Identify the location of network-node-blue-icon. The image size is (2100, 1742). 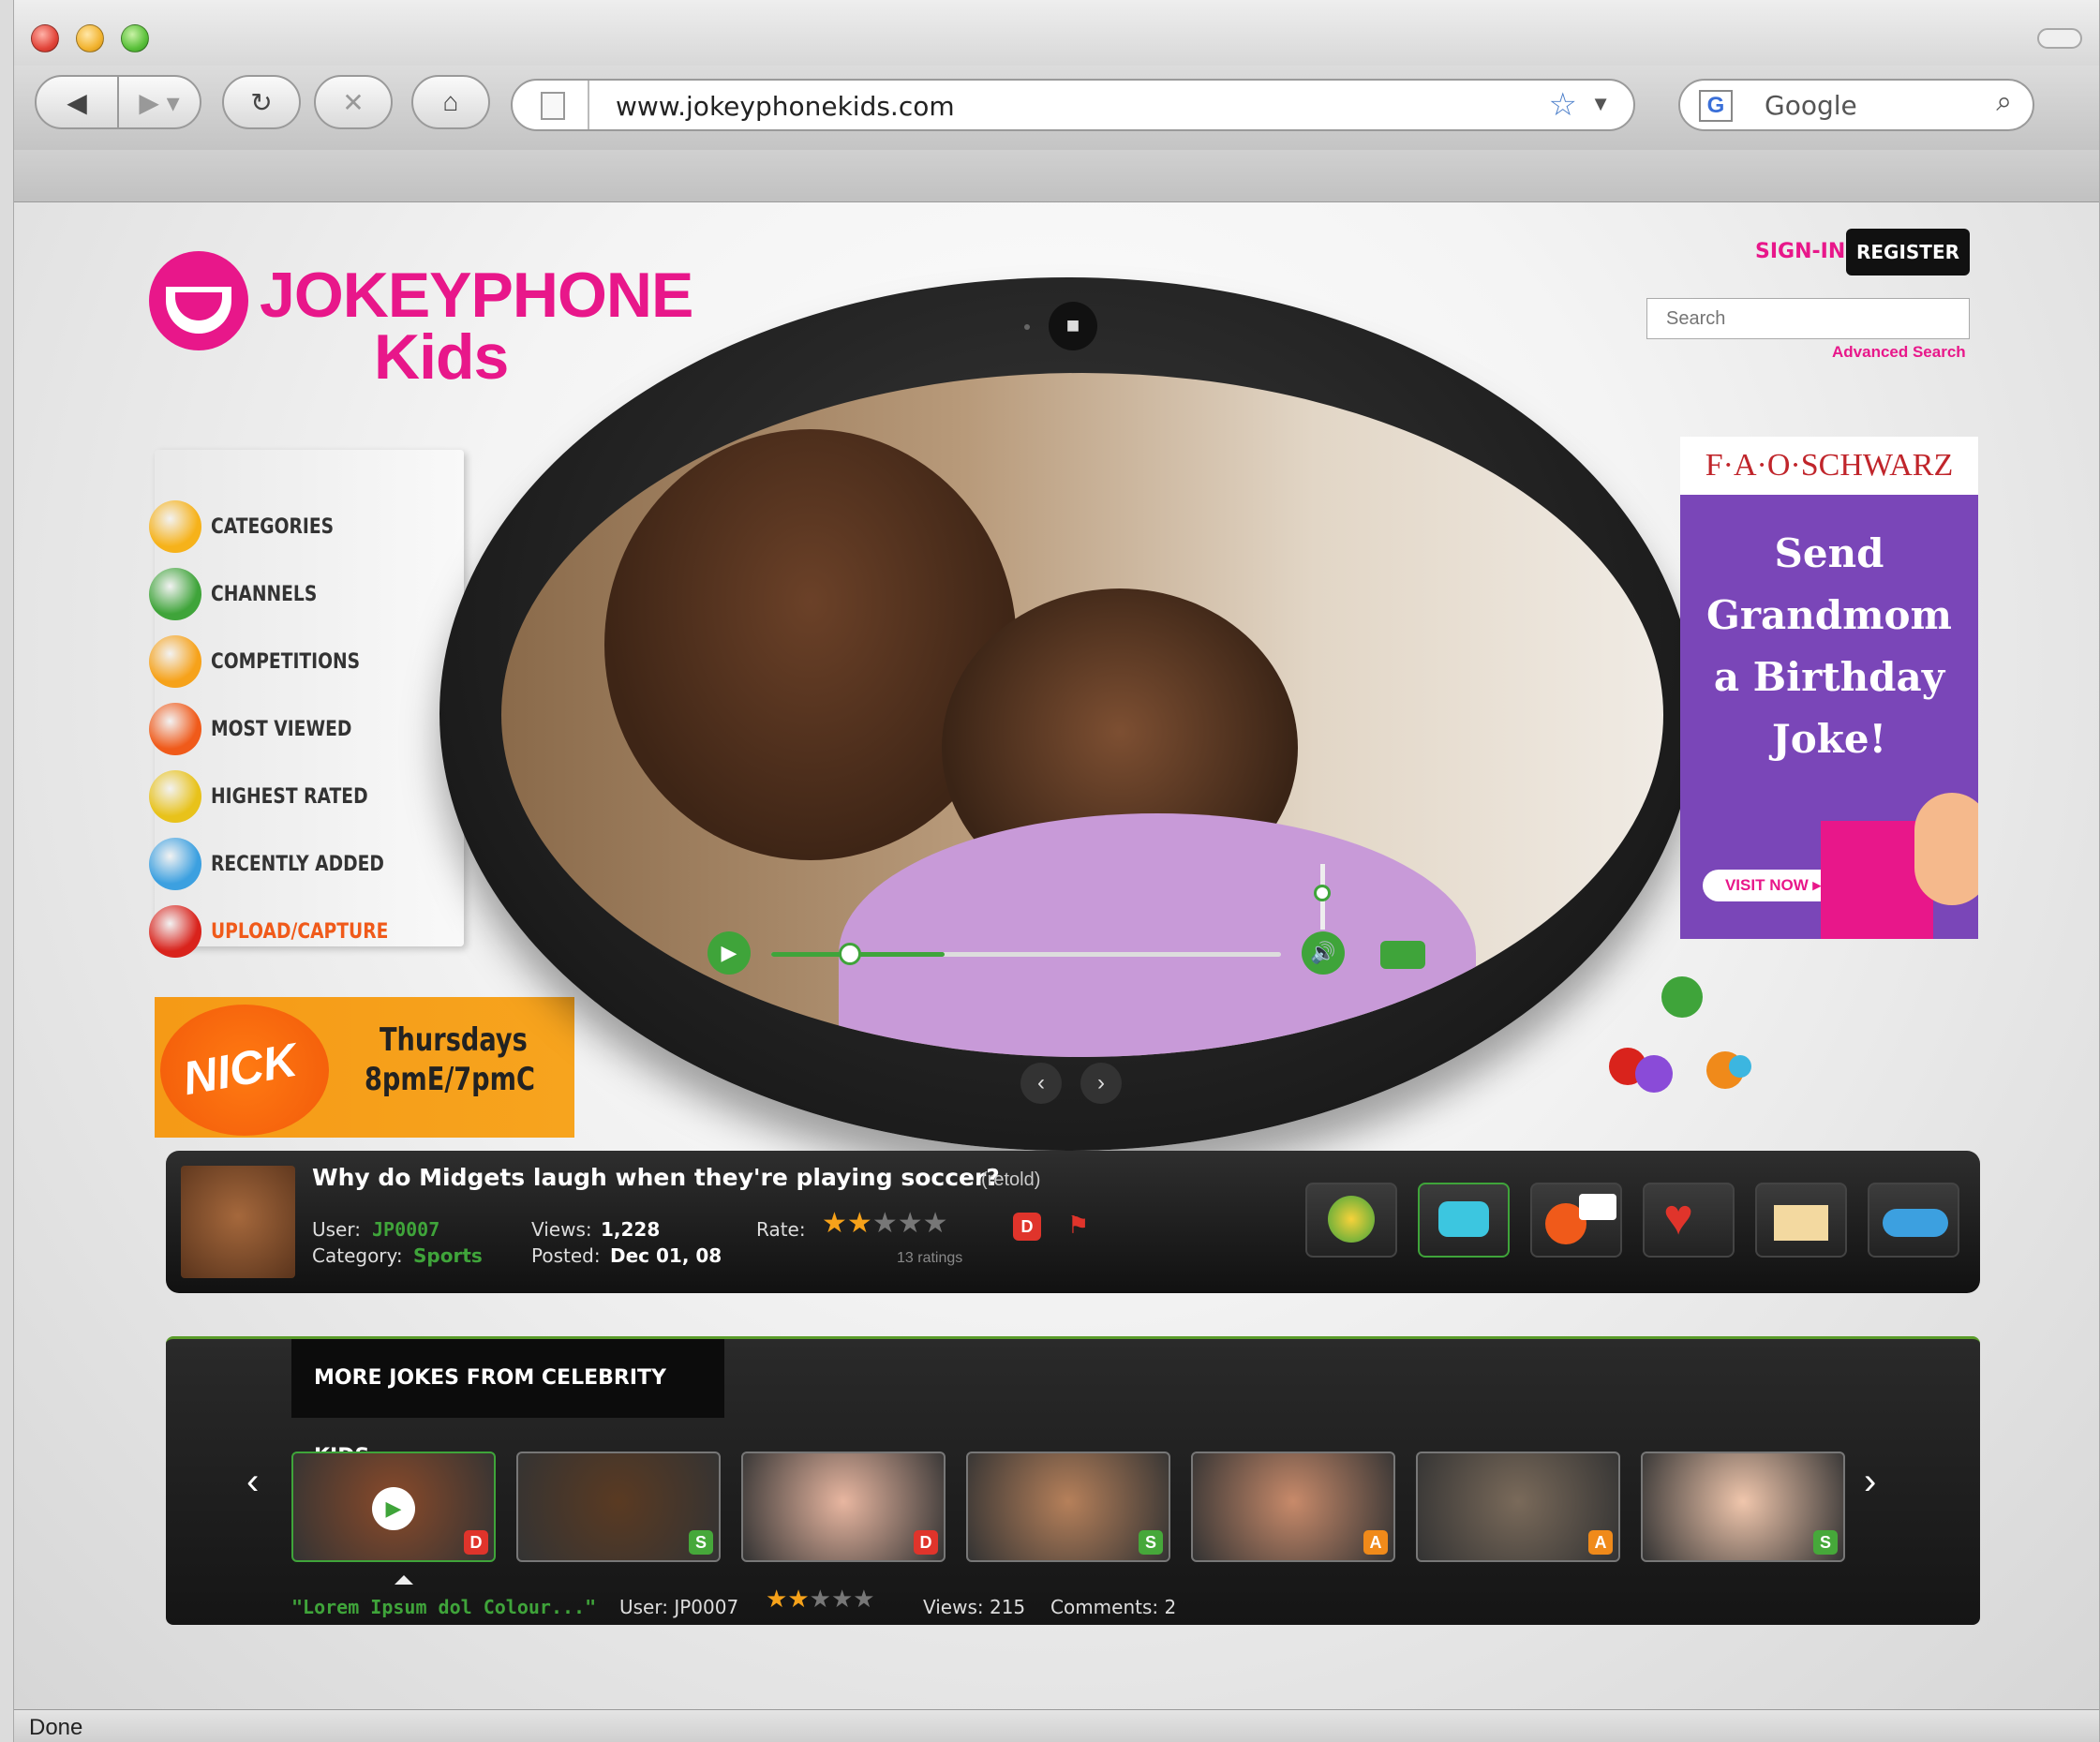
(1740, 1067).